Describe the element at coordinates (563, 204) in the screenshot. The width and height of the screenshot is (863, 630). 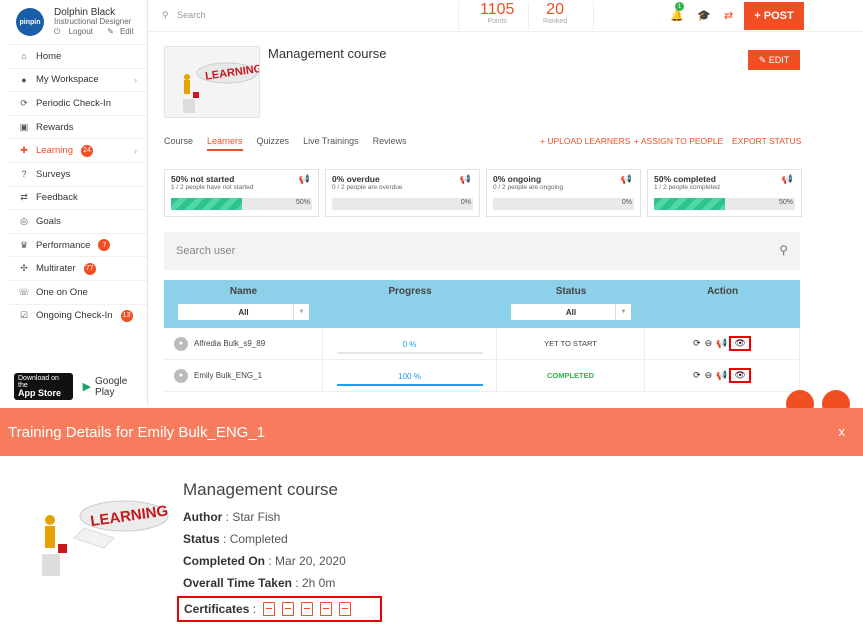
I see `card-progress-bar: 0%` at that location.